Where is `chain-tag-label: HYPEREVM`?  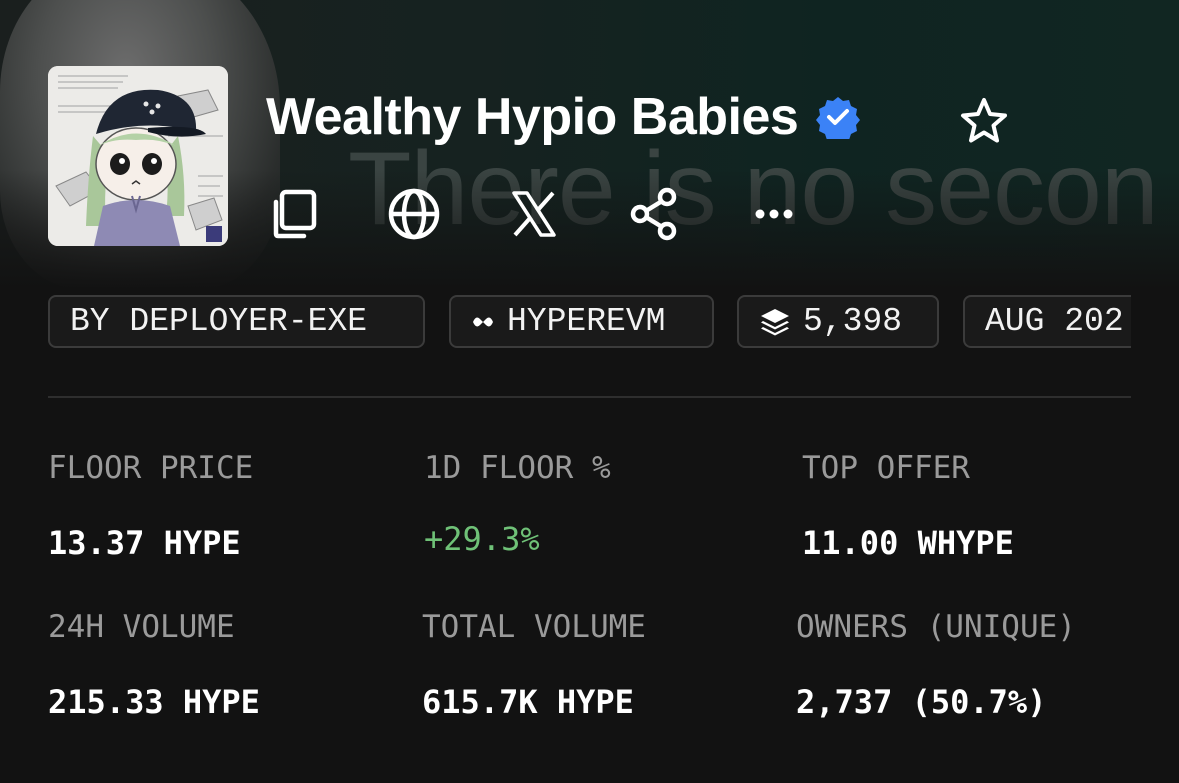 chain-tag-label: HYPEREVM is located at coordinates (586, 321).